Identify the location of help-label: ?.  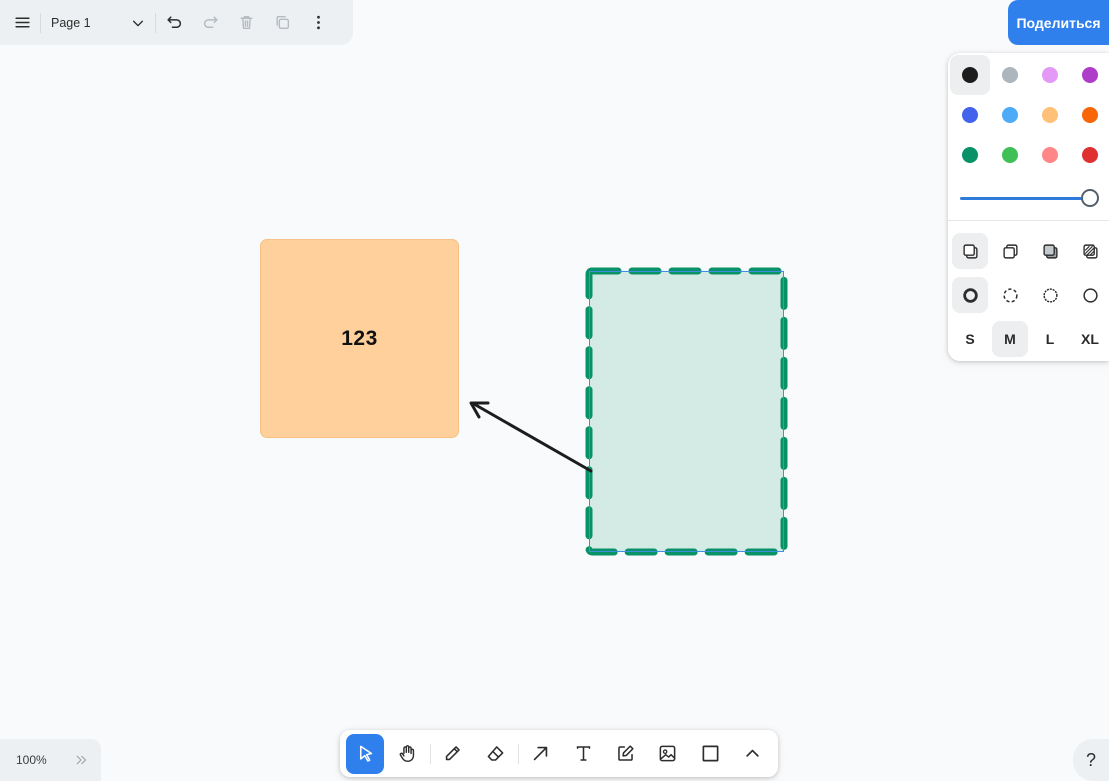
(1090, 759).